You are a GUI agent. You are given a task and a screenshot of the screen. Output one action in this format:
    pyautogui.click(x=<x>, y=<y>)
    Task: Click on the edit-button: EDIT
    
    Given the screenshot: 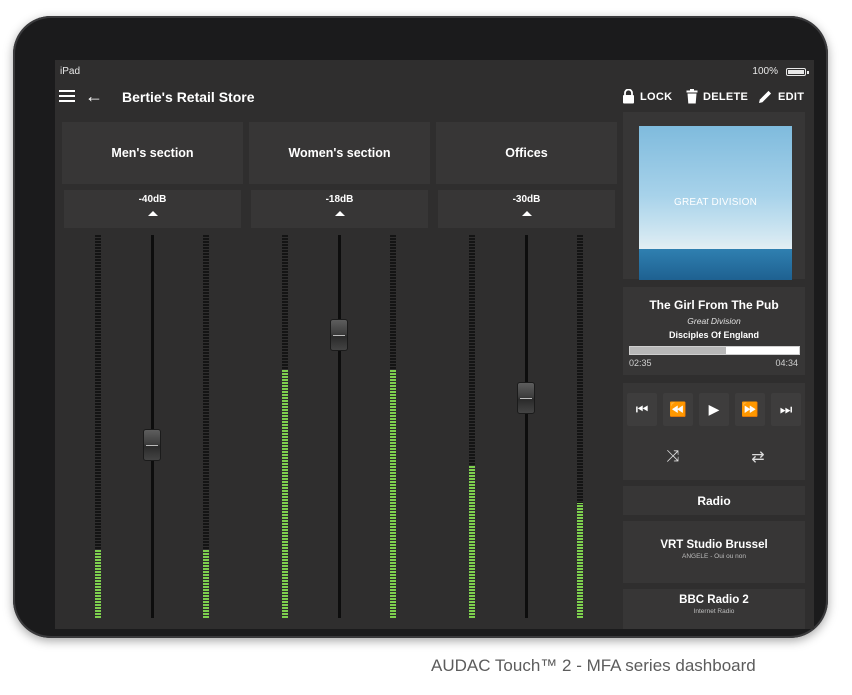 What is the action you would take?
    pyautogui.click(x=781, y=96)
    